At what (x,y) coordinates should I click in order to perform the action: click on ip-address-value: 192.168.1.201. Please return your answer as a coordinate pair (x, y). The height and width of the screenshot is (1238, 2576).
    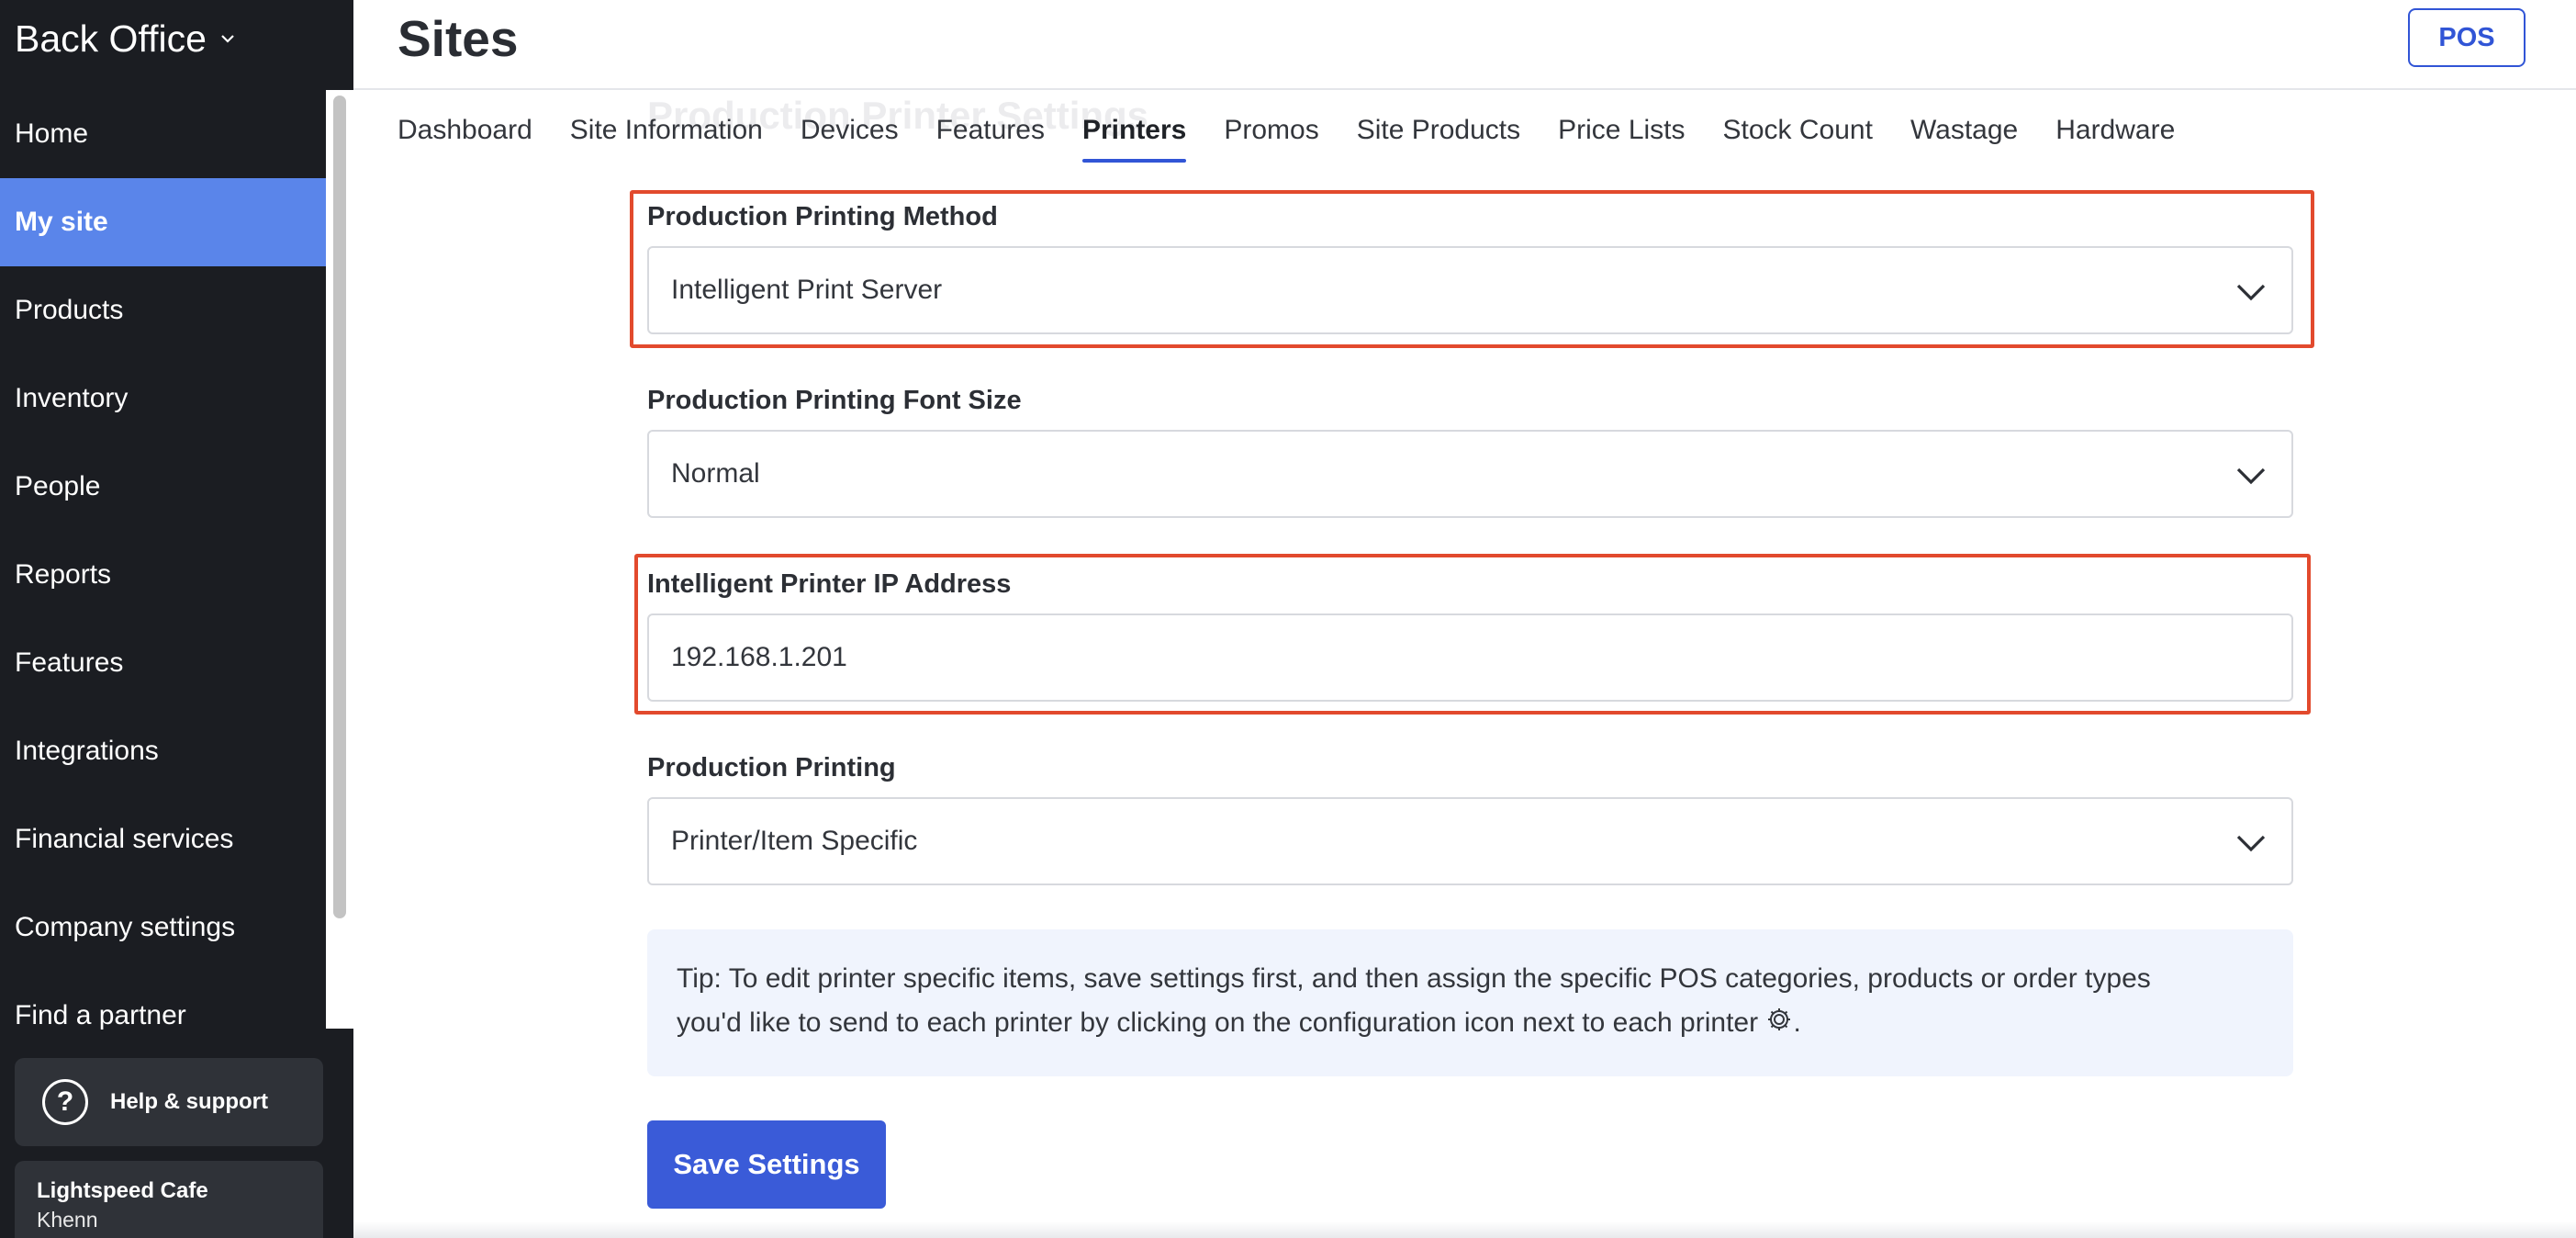
    Looking at the image, I should click on (759, 657).